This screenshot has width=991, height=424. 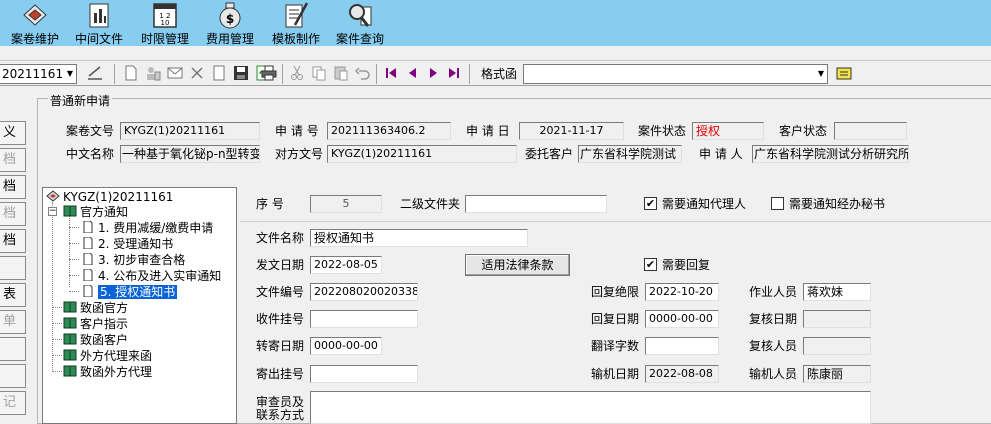 I want to click on ribbon-label: 案卷维护, so click(x=34, y=39).